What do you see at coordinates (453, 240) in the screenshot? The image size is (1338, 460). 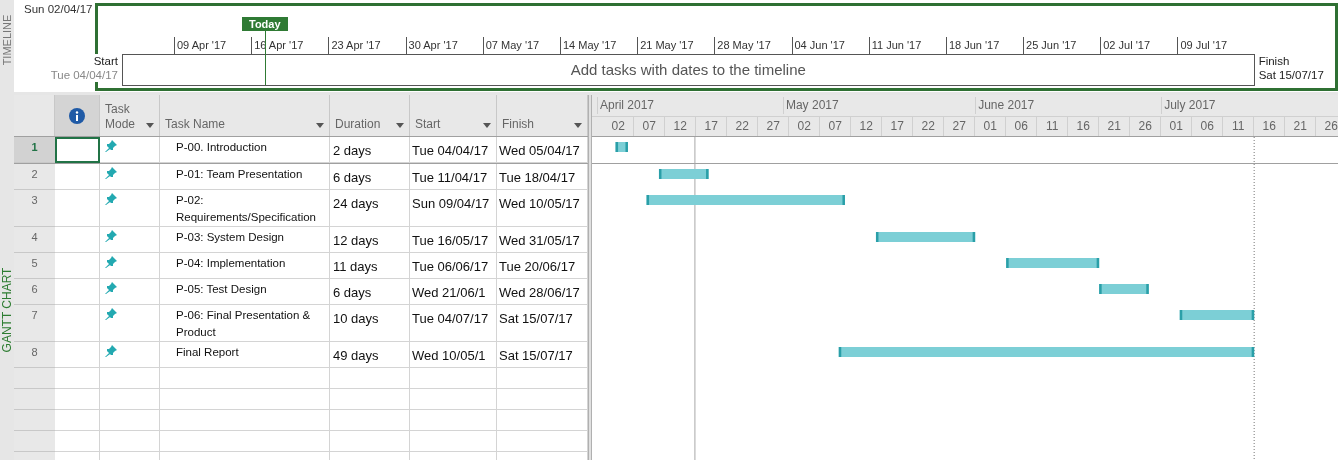 I see `table-cell: Tue 16/05/17` at bounding box center [453, 240].